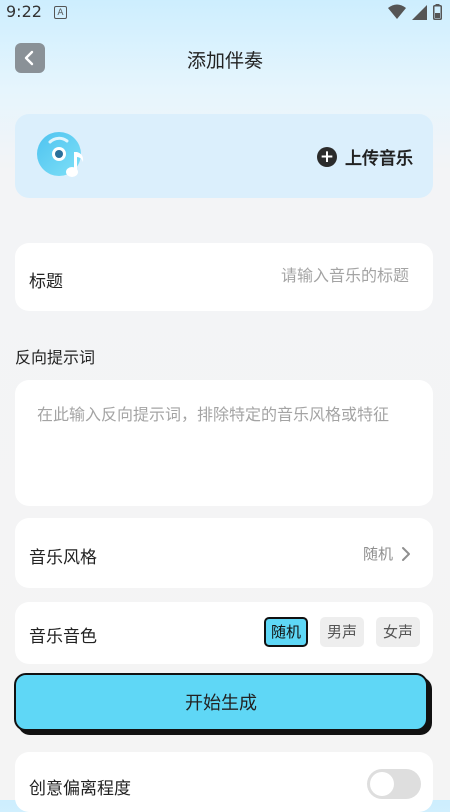 The image size is (450, 812). I want to click on timbre-option-random: 随机, so click(285, 632).